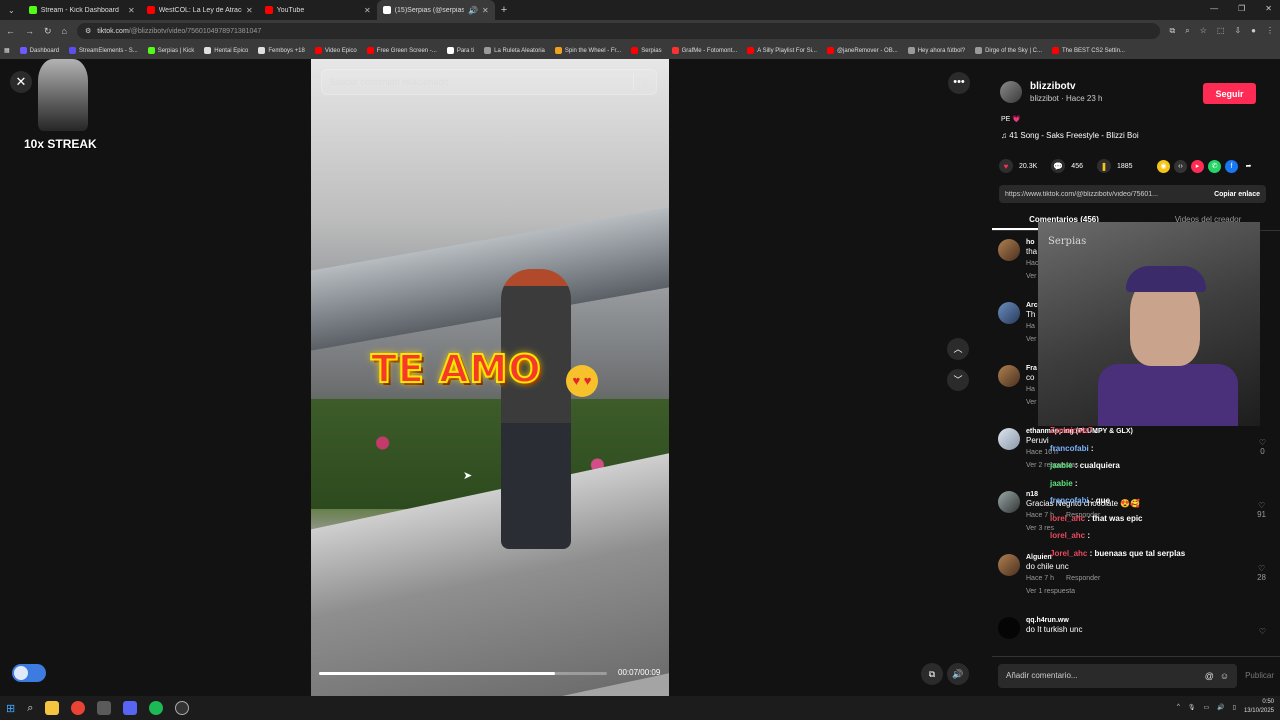 This screenshot has height=720, width=1280. I want to click on author-name: blizzibotv, so click(1066, 86).